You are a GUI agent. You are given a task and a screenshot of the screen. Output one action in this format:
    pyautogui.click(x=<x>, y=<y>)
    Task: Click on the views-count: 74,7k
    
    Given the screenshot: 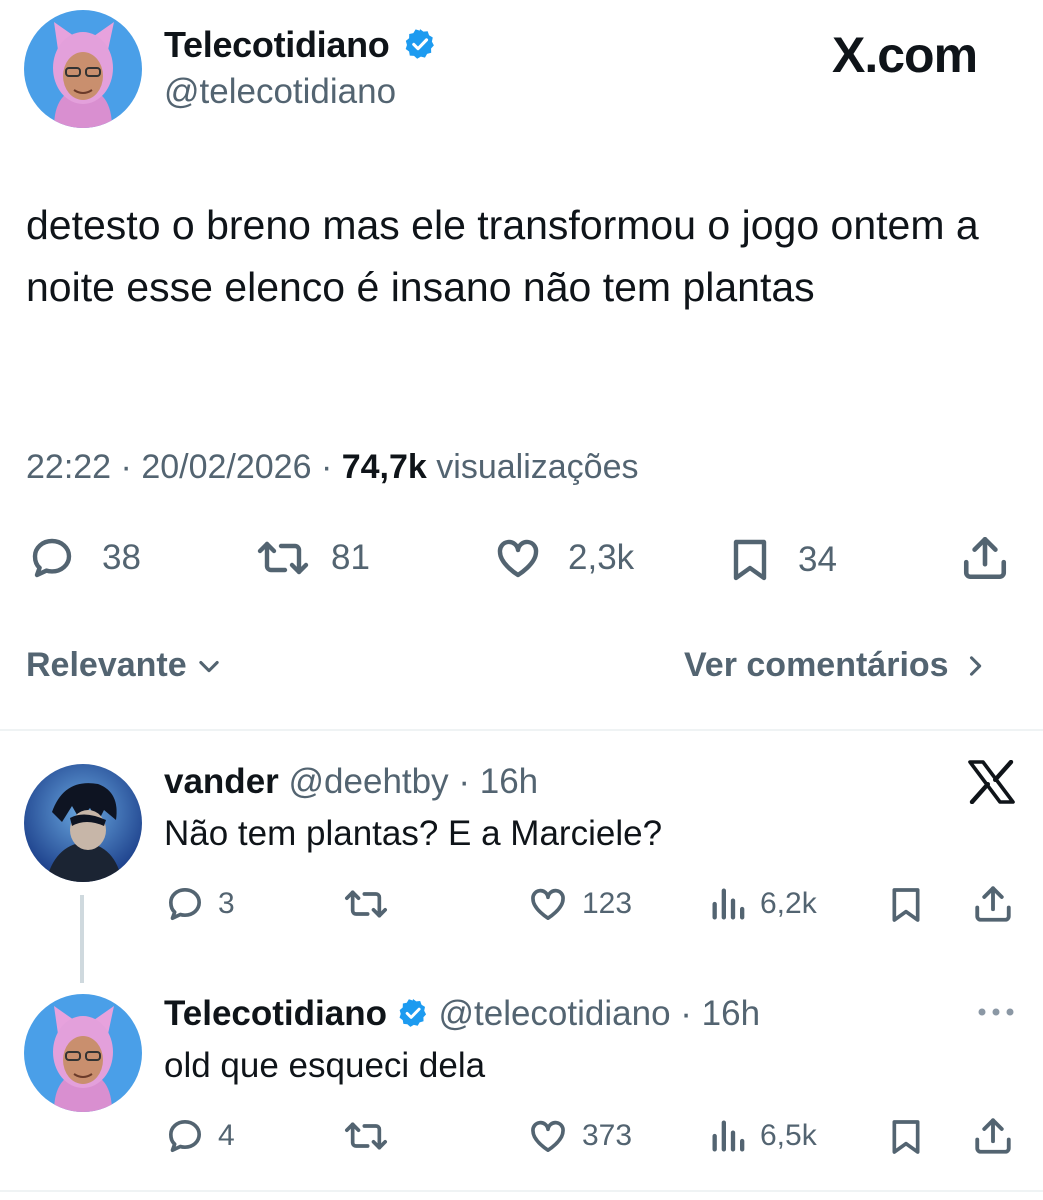 What is the action you would take?
    pyautogui.click(x=384, y=467)
    